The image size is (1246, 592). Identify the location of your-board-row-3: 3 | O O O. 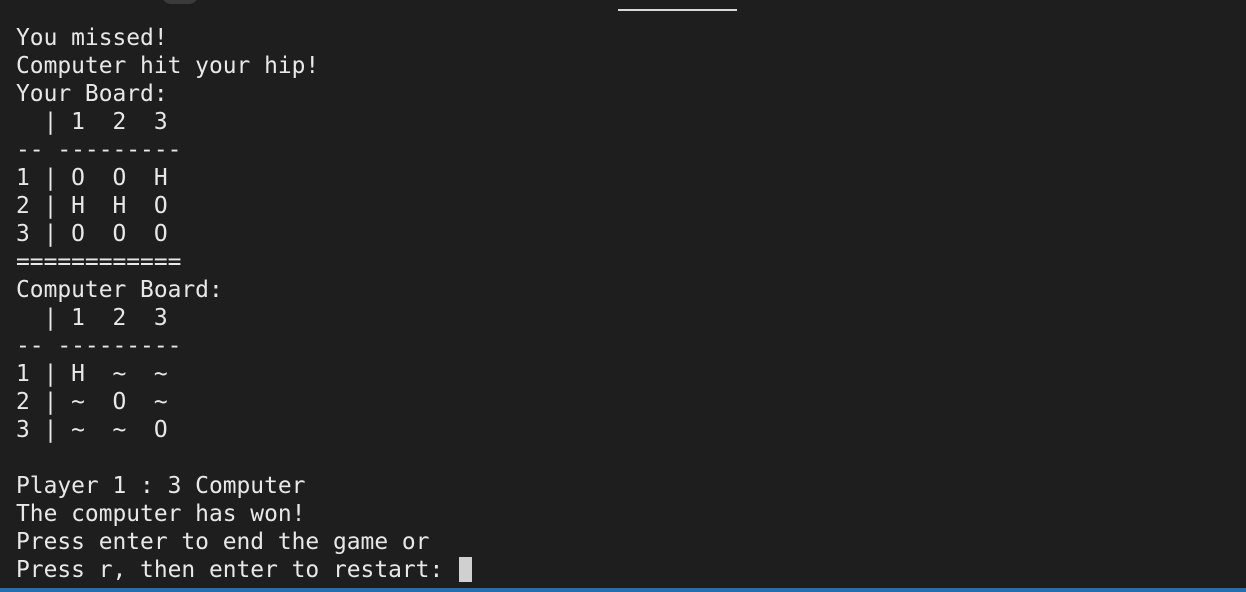
(92, 234).